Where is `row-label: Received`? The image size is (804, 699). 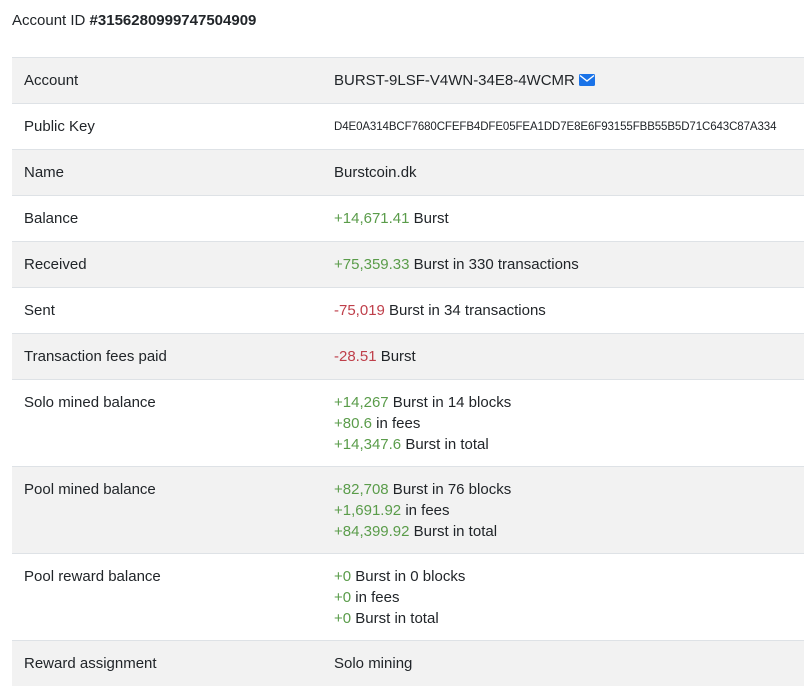
row-label: Received is located at coordinates (55, 264).